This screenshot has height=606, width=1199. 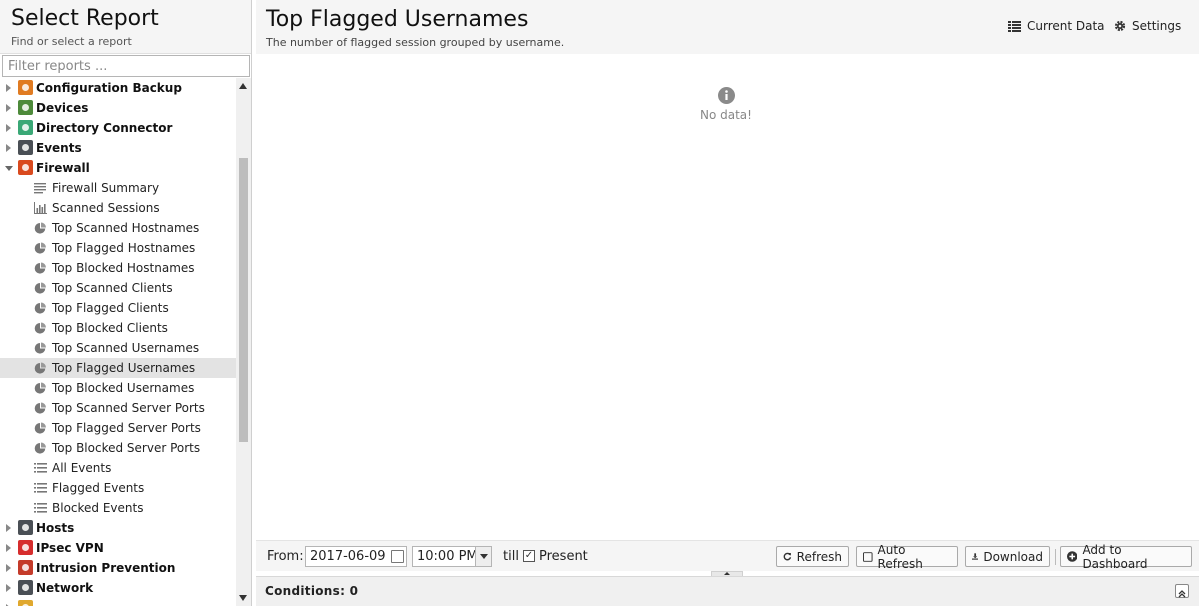 I want to click on tree-report-item: Top Blocked Hostnames, so click(x=118, y=268).